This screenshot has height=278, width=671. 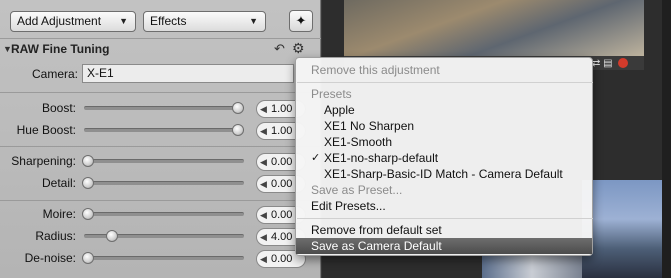 What do you see at coordinates (602, 63) in the screenshot?
I see `badge-icons: ⇄ ▤` at bounding box center [602, 63].